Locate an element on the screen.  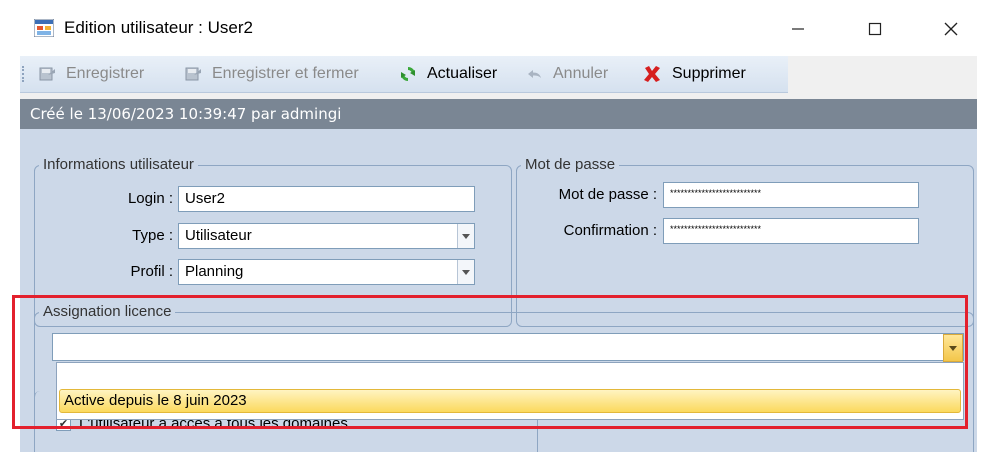
profil-label: Profil : is located at coordinates (151, 271).